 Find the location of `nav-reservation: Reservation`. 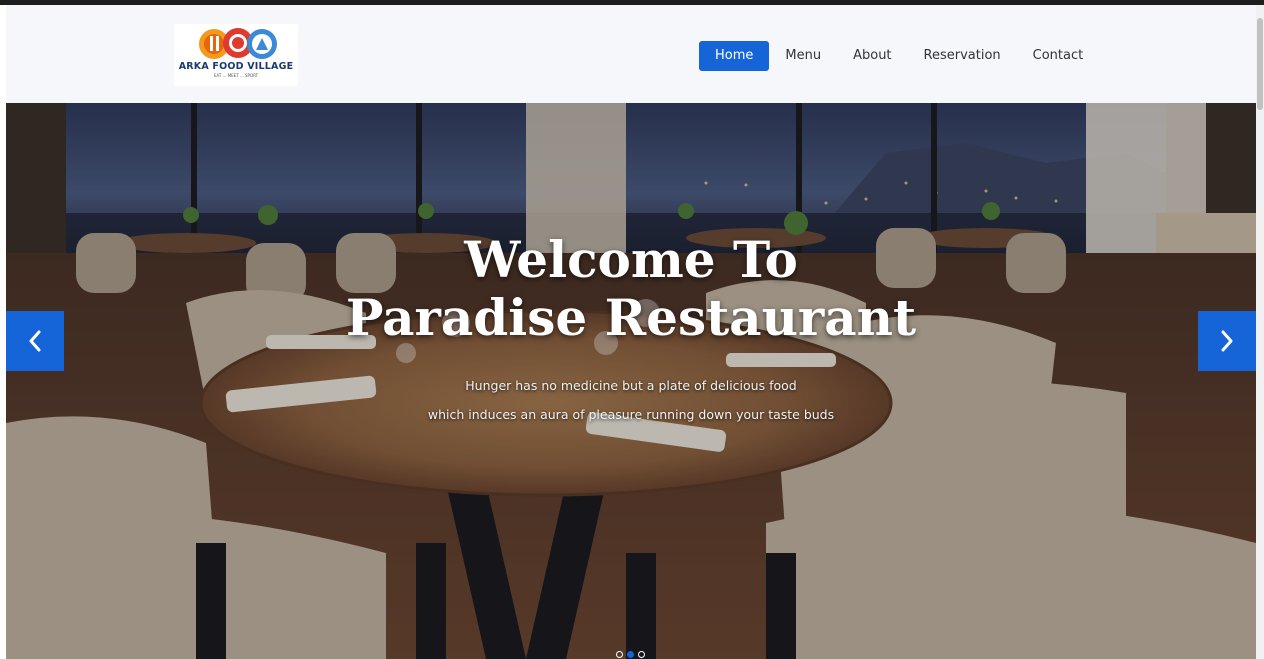

nav-reservation: Reservation is located at coordinates (962, 56).